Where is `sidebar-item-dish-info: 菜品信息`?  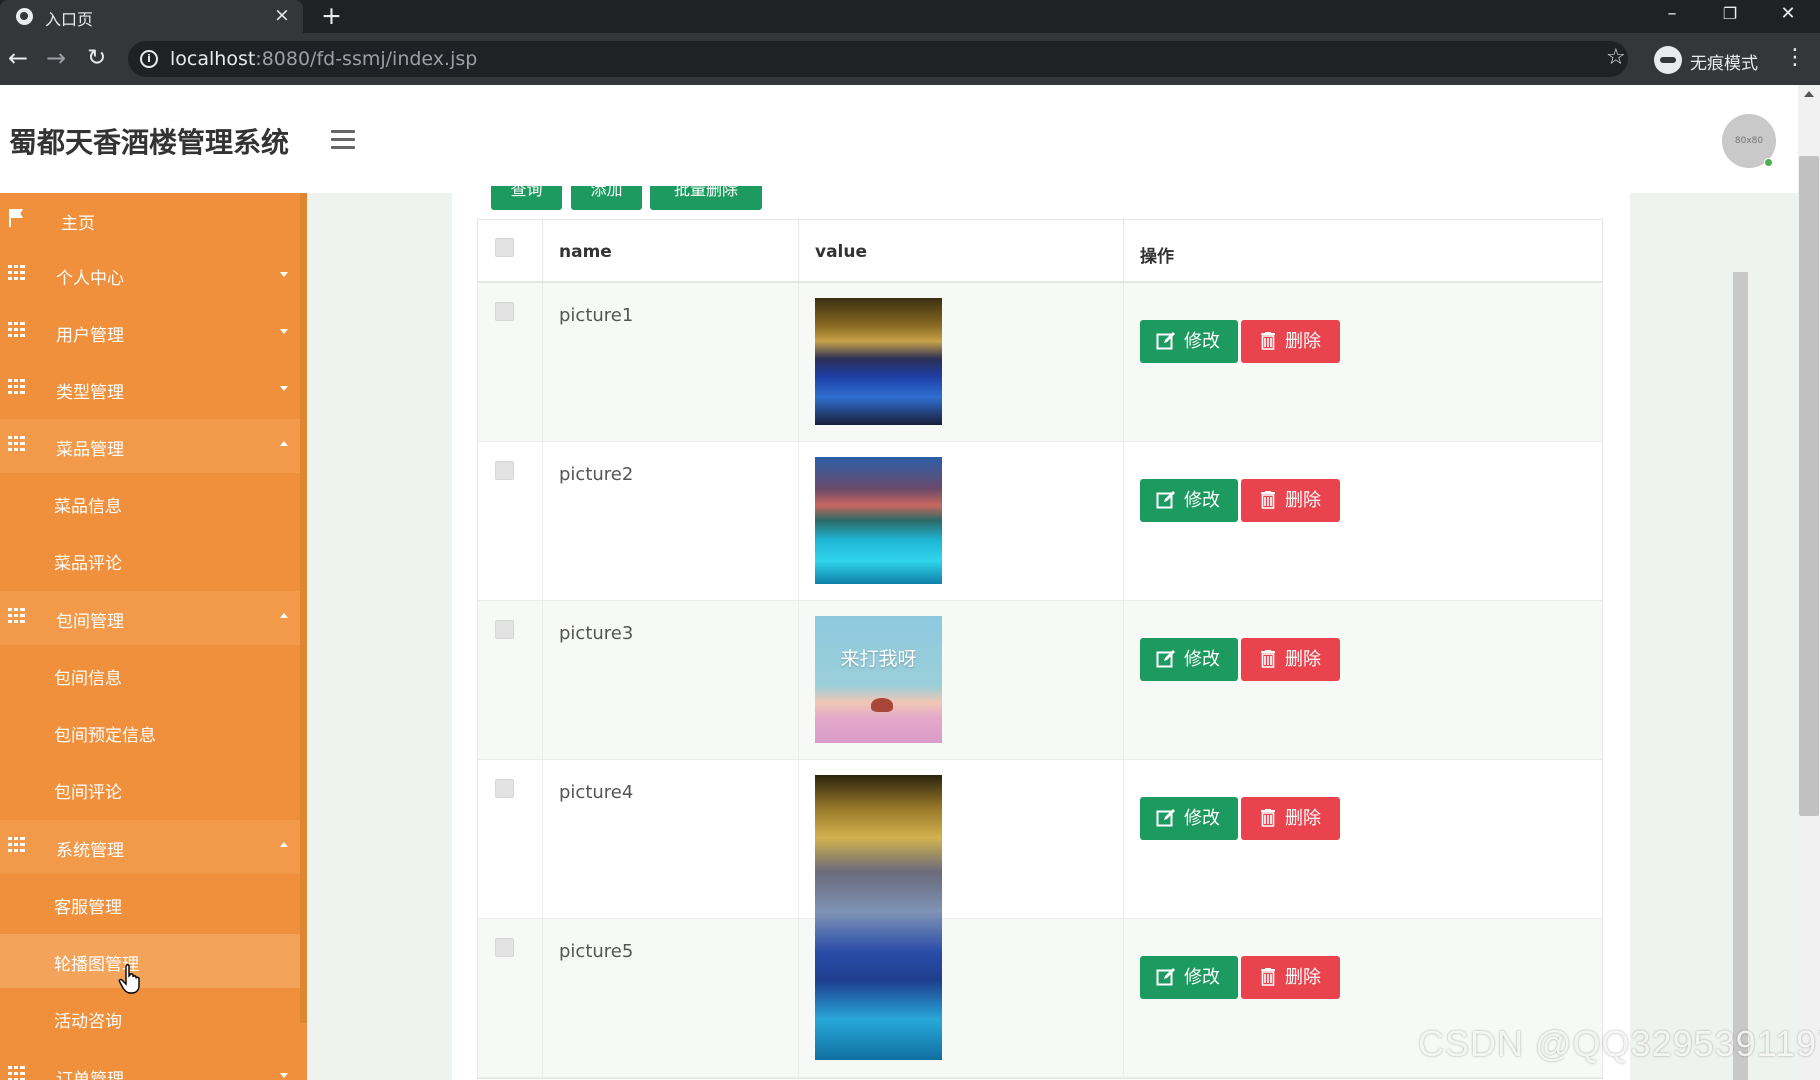 sidebar-item-dish-info: 菜品信息 is located at coordinates (150, 503).